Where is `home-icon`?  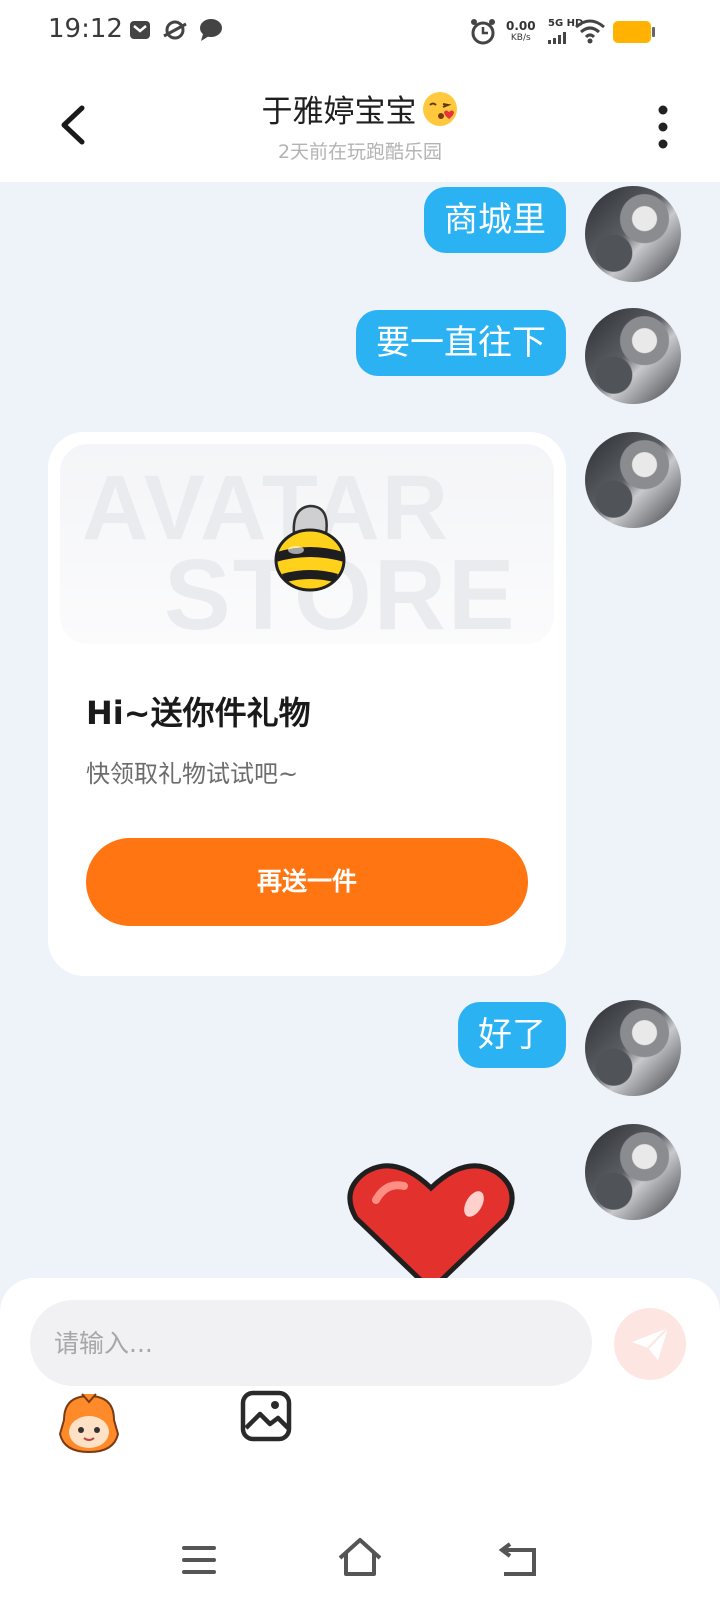
home-icon is located at coordinates (360, 1557).